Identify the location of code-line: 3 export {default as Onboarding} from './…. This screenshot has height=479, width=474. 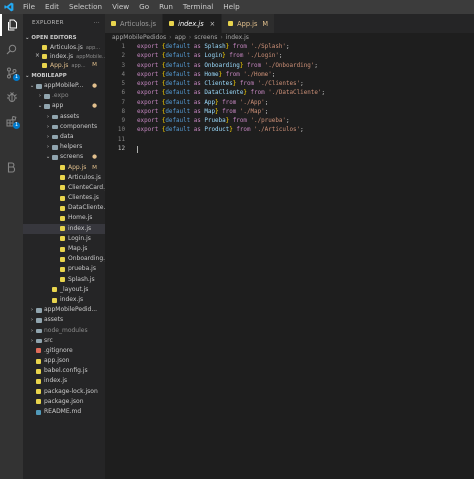
(289, 66).